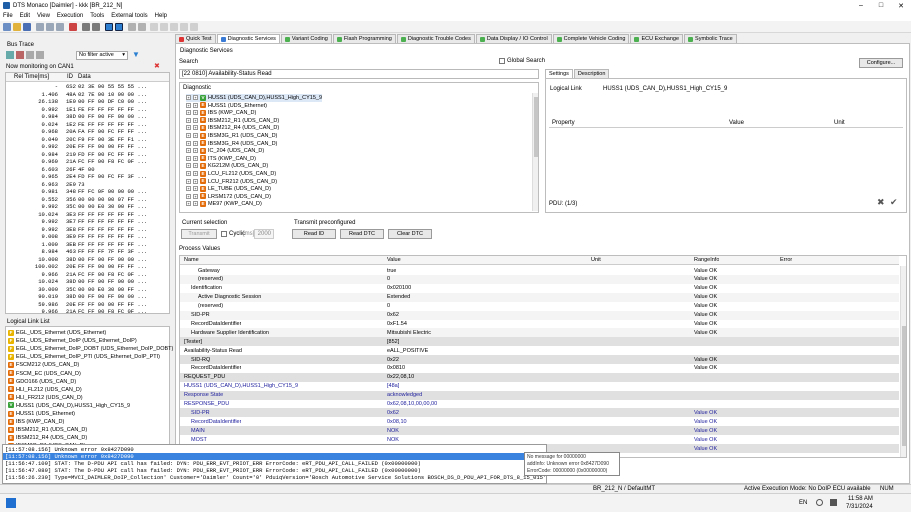 This screenshot has height=512, width=911. What do you see at coordinates (184, 27) in the screenshot?
I see `disconnect-icon` at bounding box center [184, 27].